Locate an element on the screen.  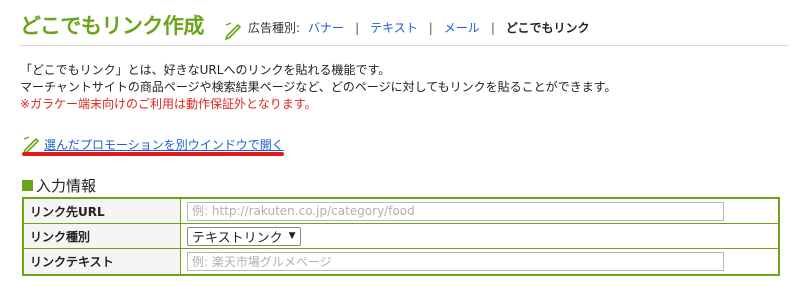
highlight-underline is located at coordinates (153, 154).